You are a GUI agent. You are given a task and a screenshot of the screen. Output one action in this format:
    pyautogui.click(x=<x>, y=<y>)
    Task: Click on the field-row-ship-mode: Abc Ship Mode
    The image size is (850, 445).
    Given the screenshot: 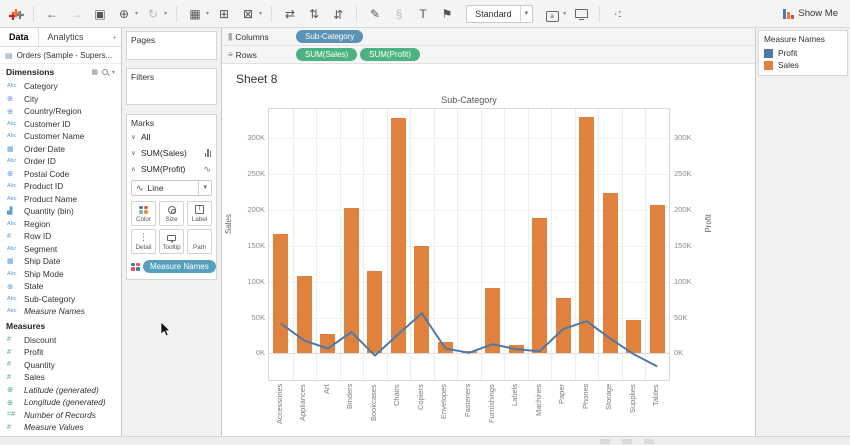 What is the action you would take?
    pyautogui.click(x=60, y=274)
    